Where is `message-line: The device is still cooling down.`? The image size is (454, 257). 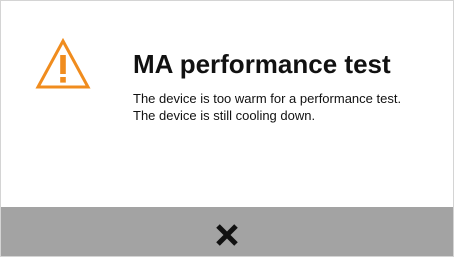
message-line: The device is still cooling down. is located at coordinates (224, 115).